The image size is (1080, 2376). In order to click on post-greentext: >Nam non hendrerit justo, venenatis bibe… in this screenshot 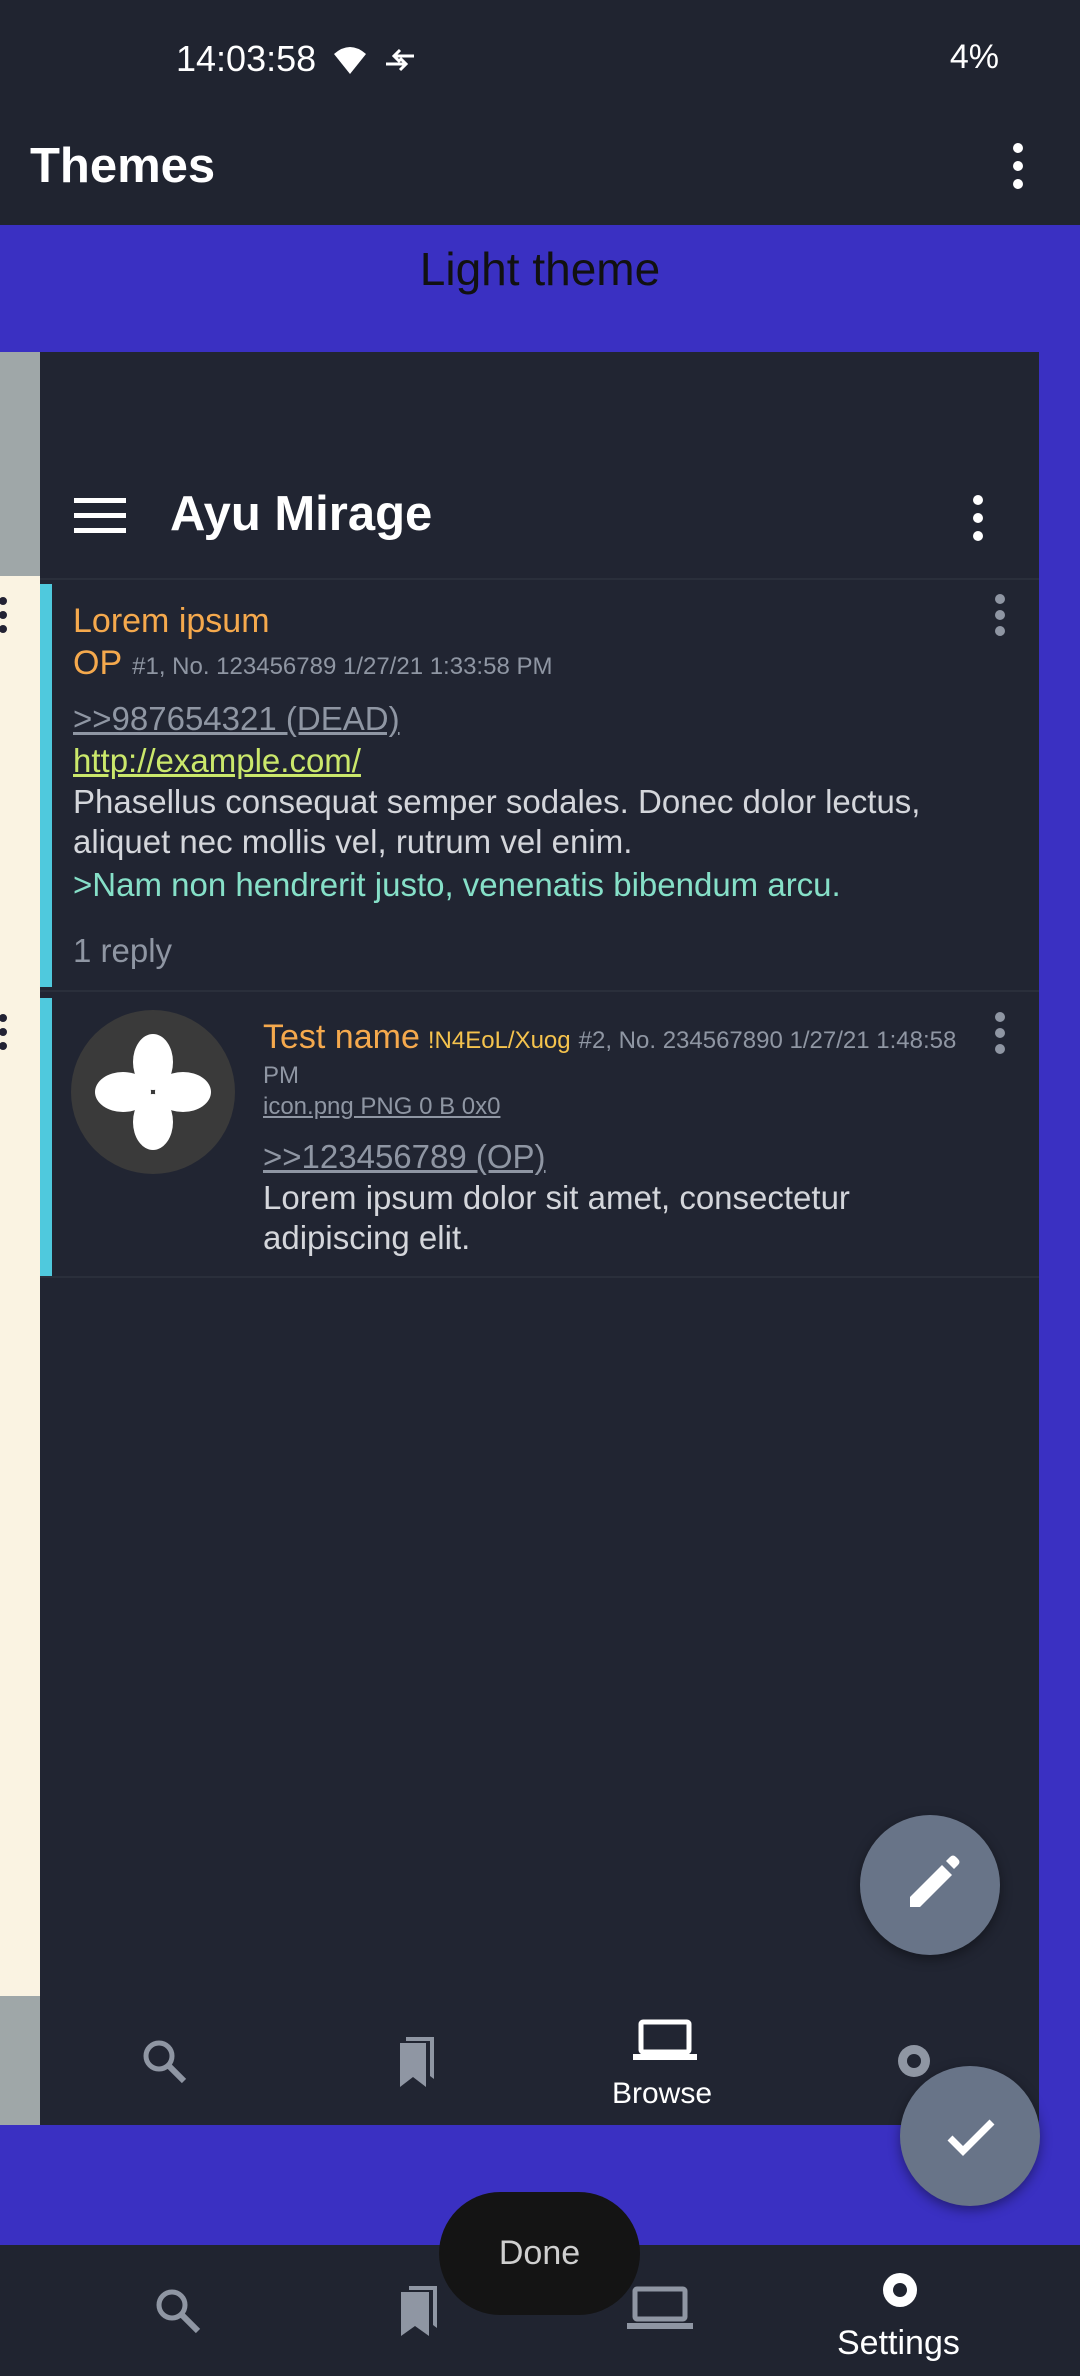, I will do `click(457, 884)`.